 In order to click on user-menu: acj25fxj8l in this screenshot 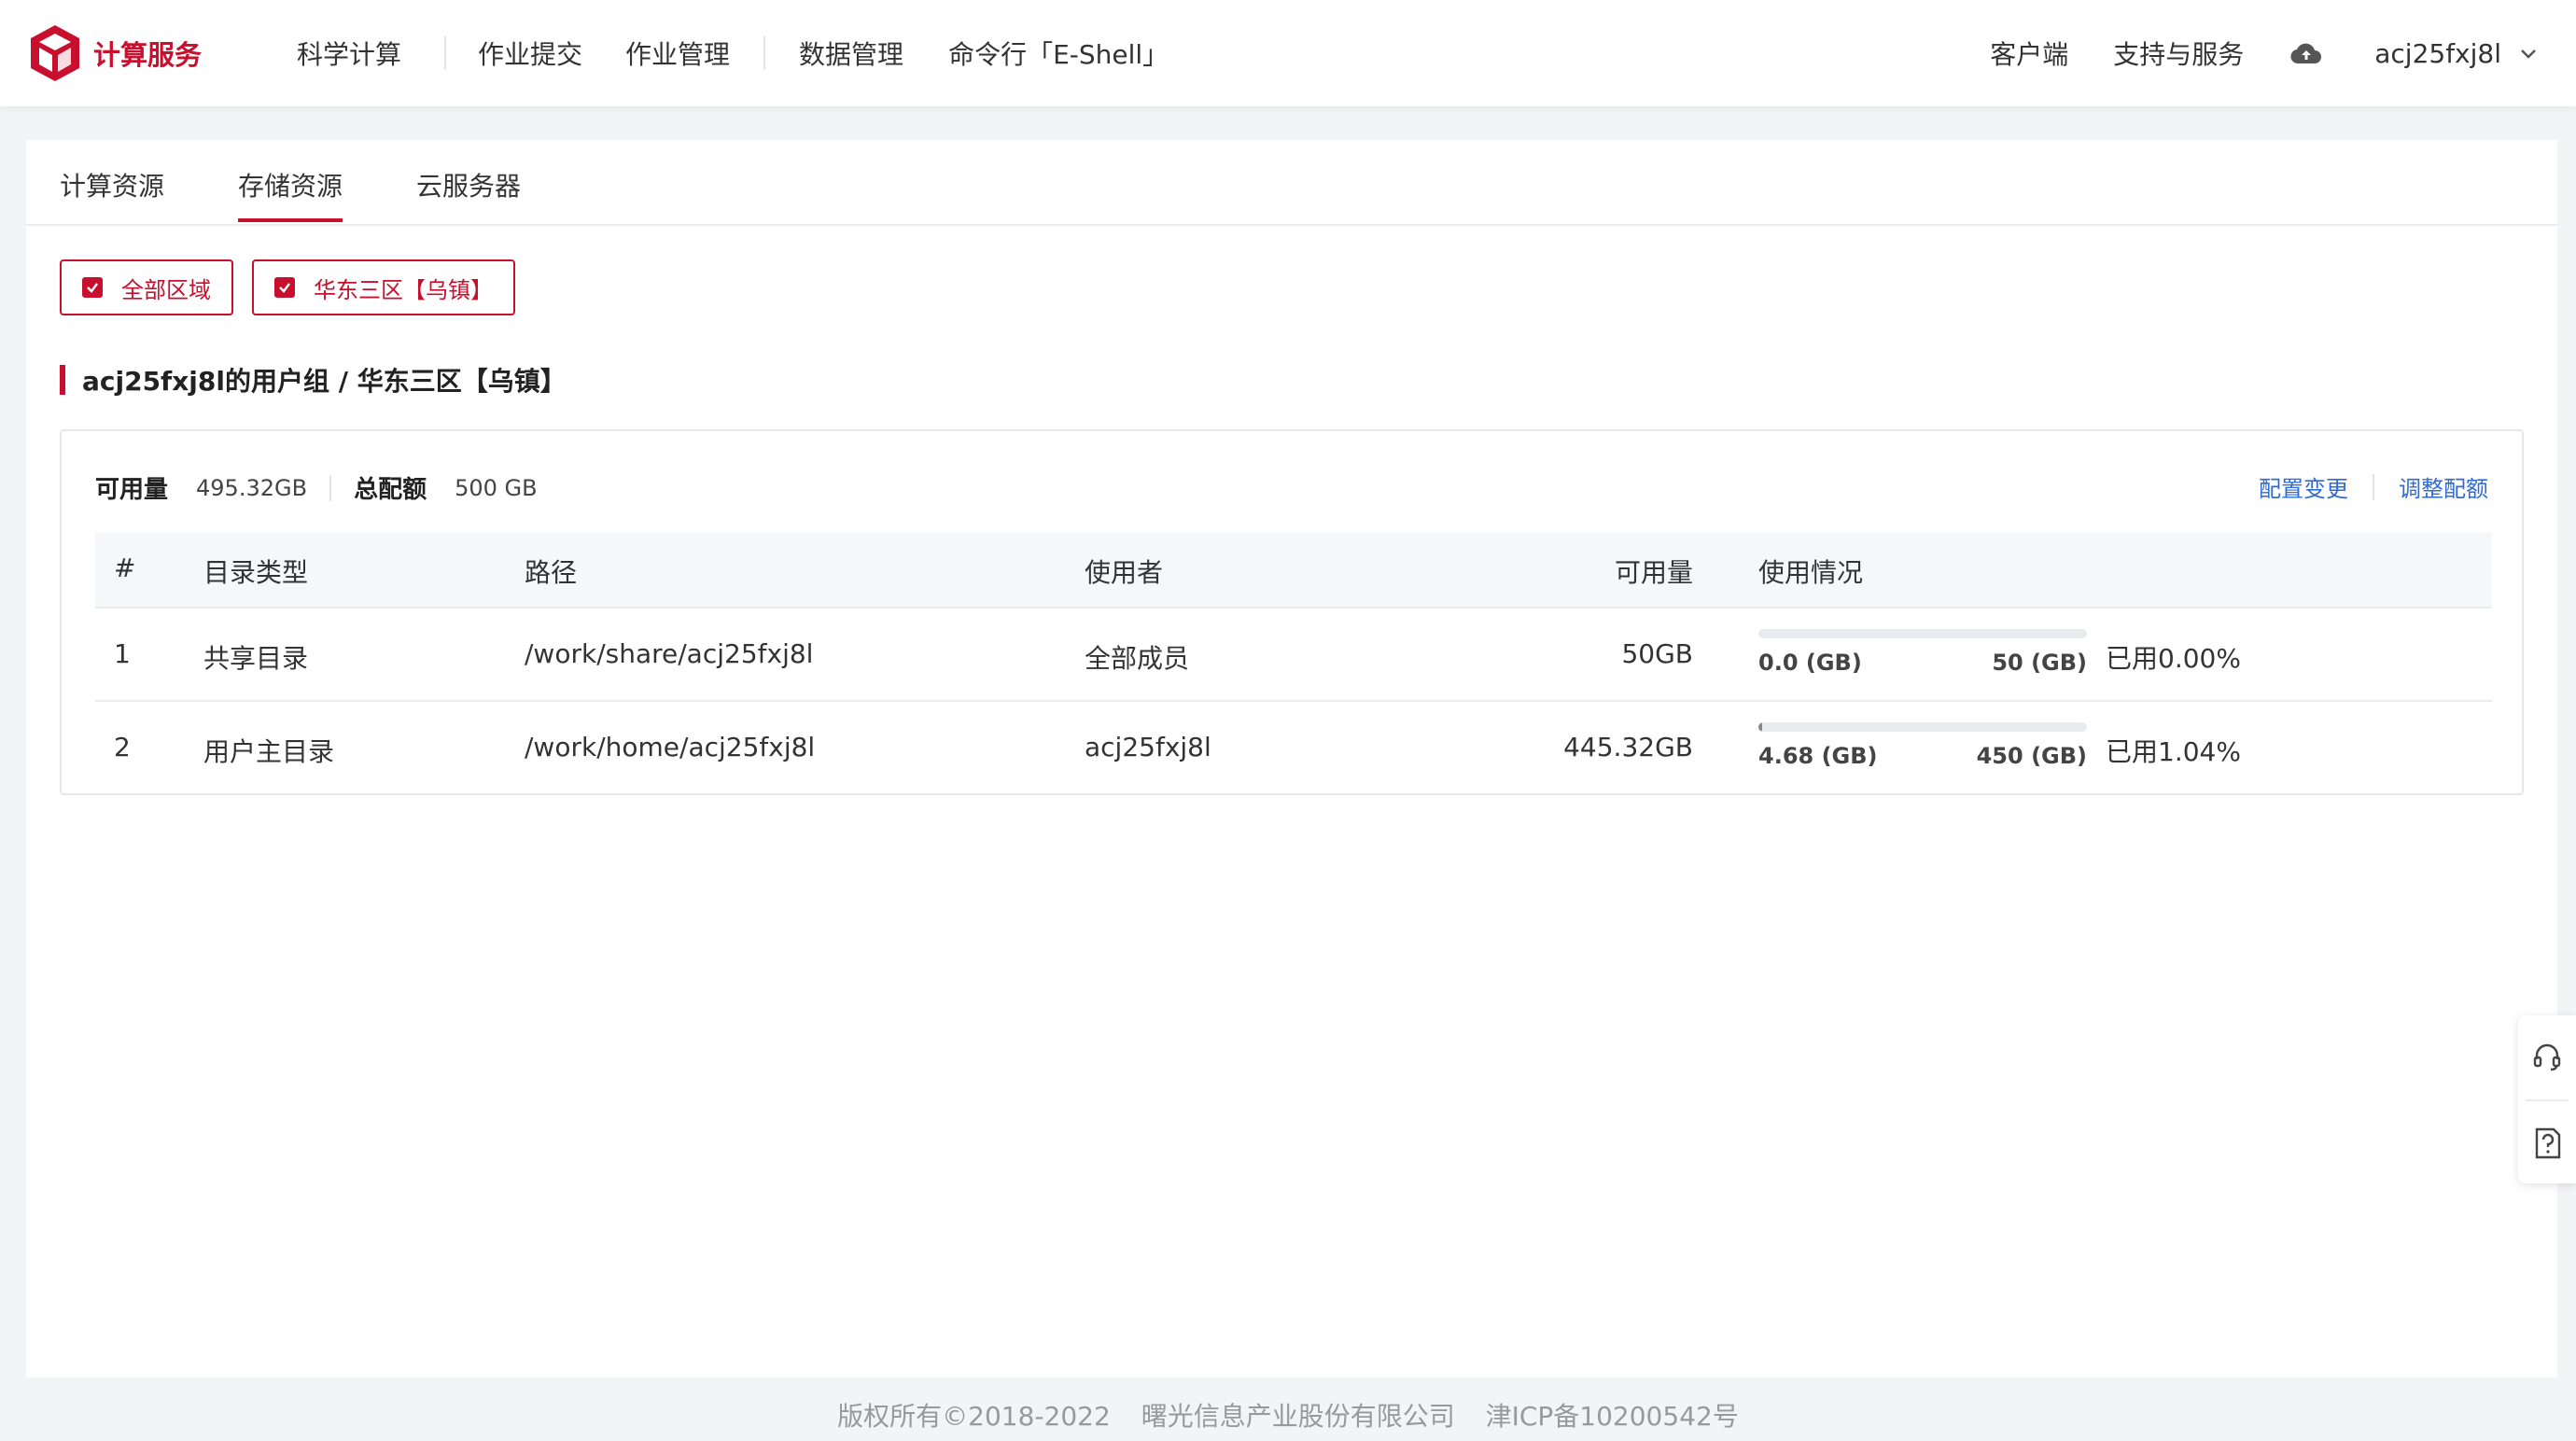, I will do `click(2456, 53)`.